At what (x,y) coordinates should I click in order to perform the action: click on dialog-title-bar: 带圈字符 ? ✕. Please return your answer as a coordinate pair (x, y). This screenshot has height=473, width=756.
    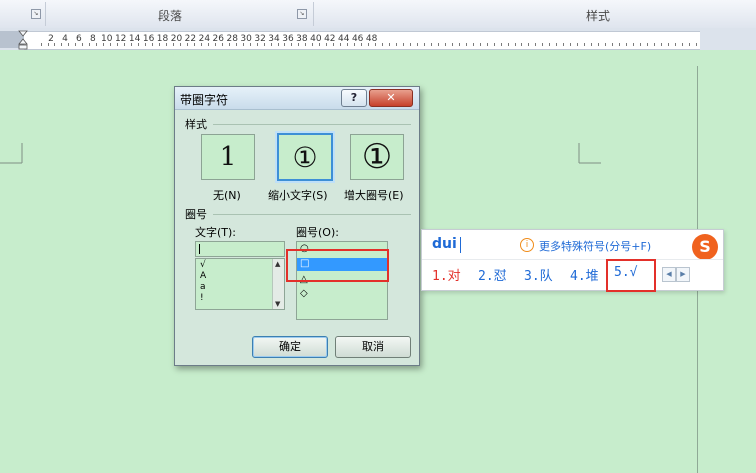
    Looking at the image, I should click on (297, 98).